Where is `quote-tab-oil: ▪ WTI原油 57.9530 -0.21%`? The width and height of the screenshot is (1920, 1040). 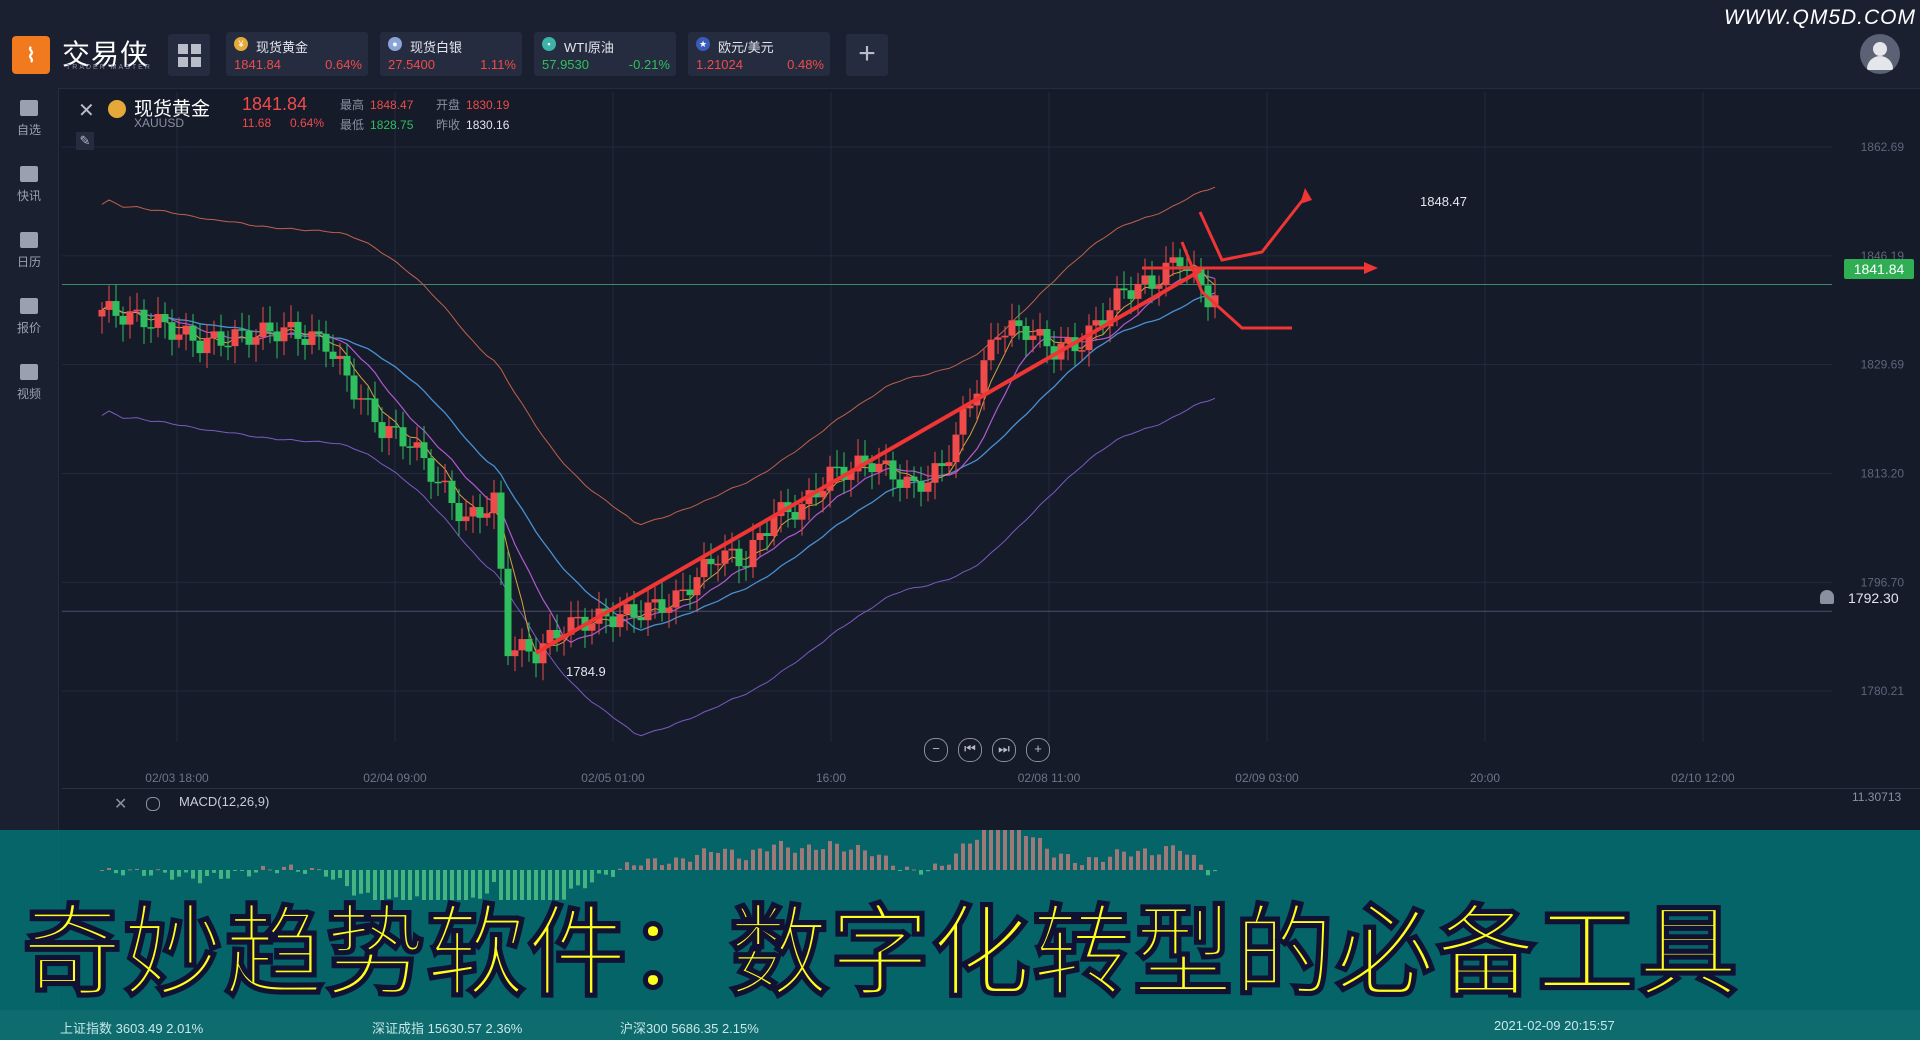 quote-tab-oil: ▪ WTI原油 57.9530 -0.21% is located at coordinates (605, 54).